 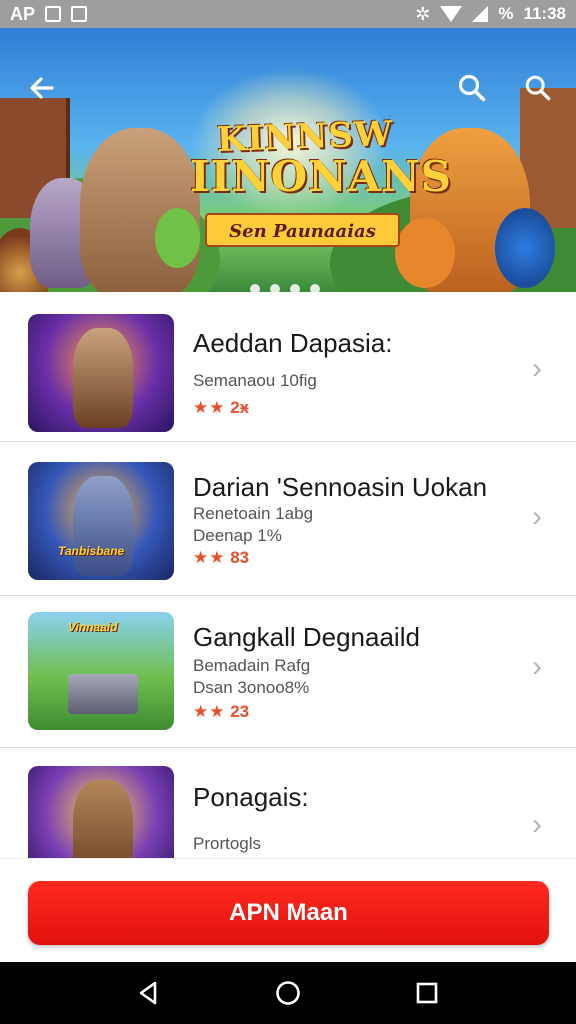 What do you see at coordinates (227, 843) in the screenshot?
I see `item-meta: Prortogls` at bounding box center [227, 843].